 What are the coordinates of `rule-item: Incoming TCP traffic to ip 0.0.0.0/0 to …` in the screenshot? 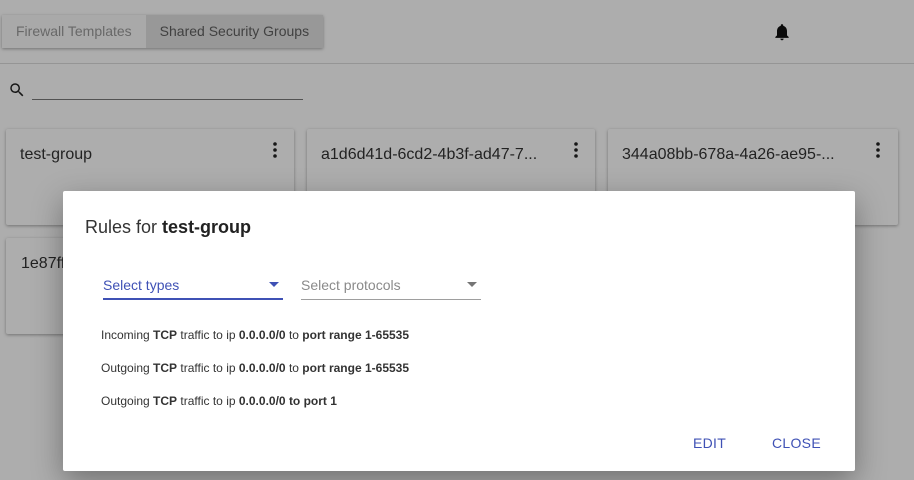 It's located at (255, 335).